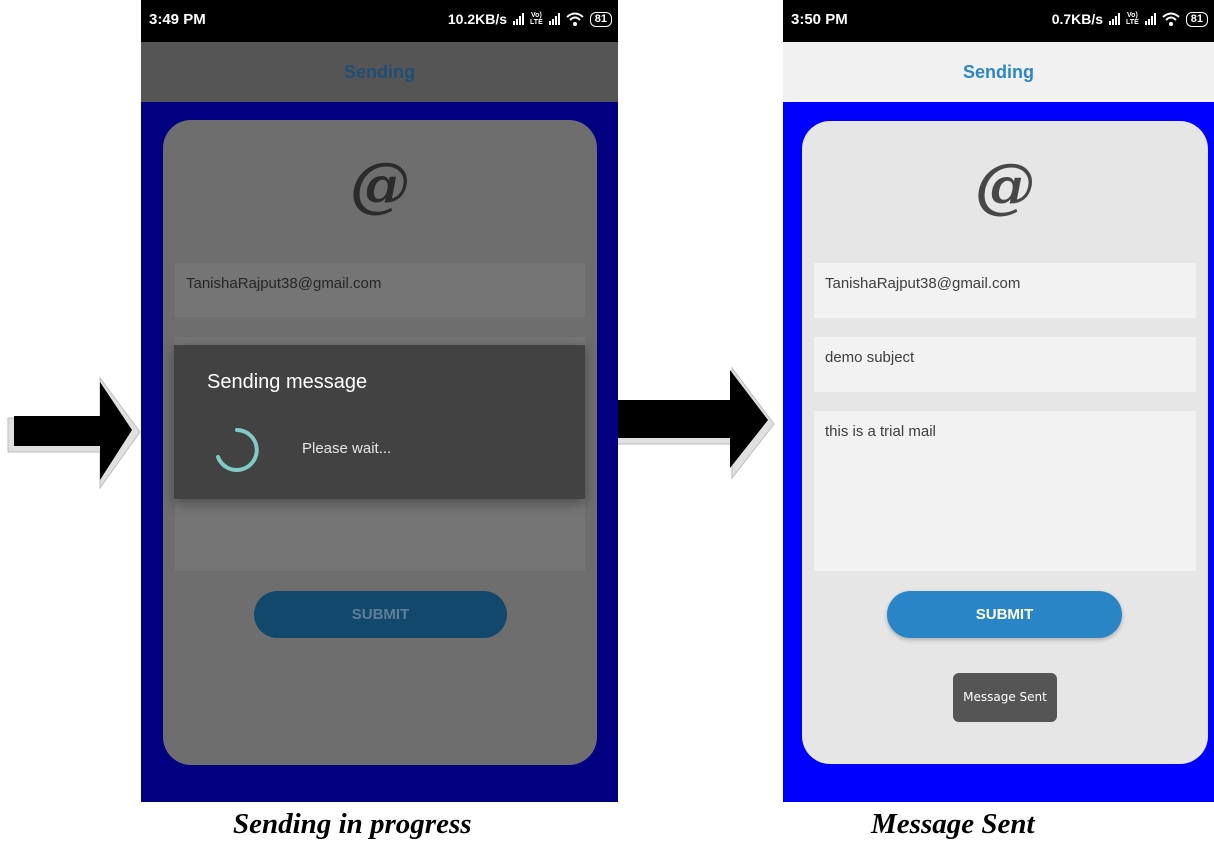 The image size is (1214, 852). I want to click on dialog-title: Sending message, so click(287, 382).